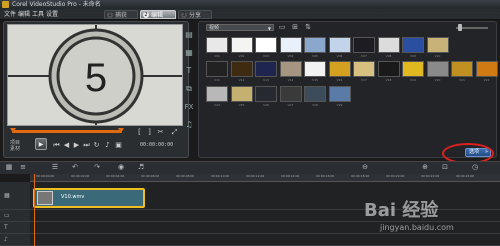 This screenshot has height=246, width=500. I want to click on ruler-tick-label: 00:00:22:00, so click(430, 176).